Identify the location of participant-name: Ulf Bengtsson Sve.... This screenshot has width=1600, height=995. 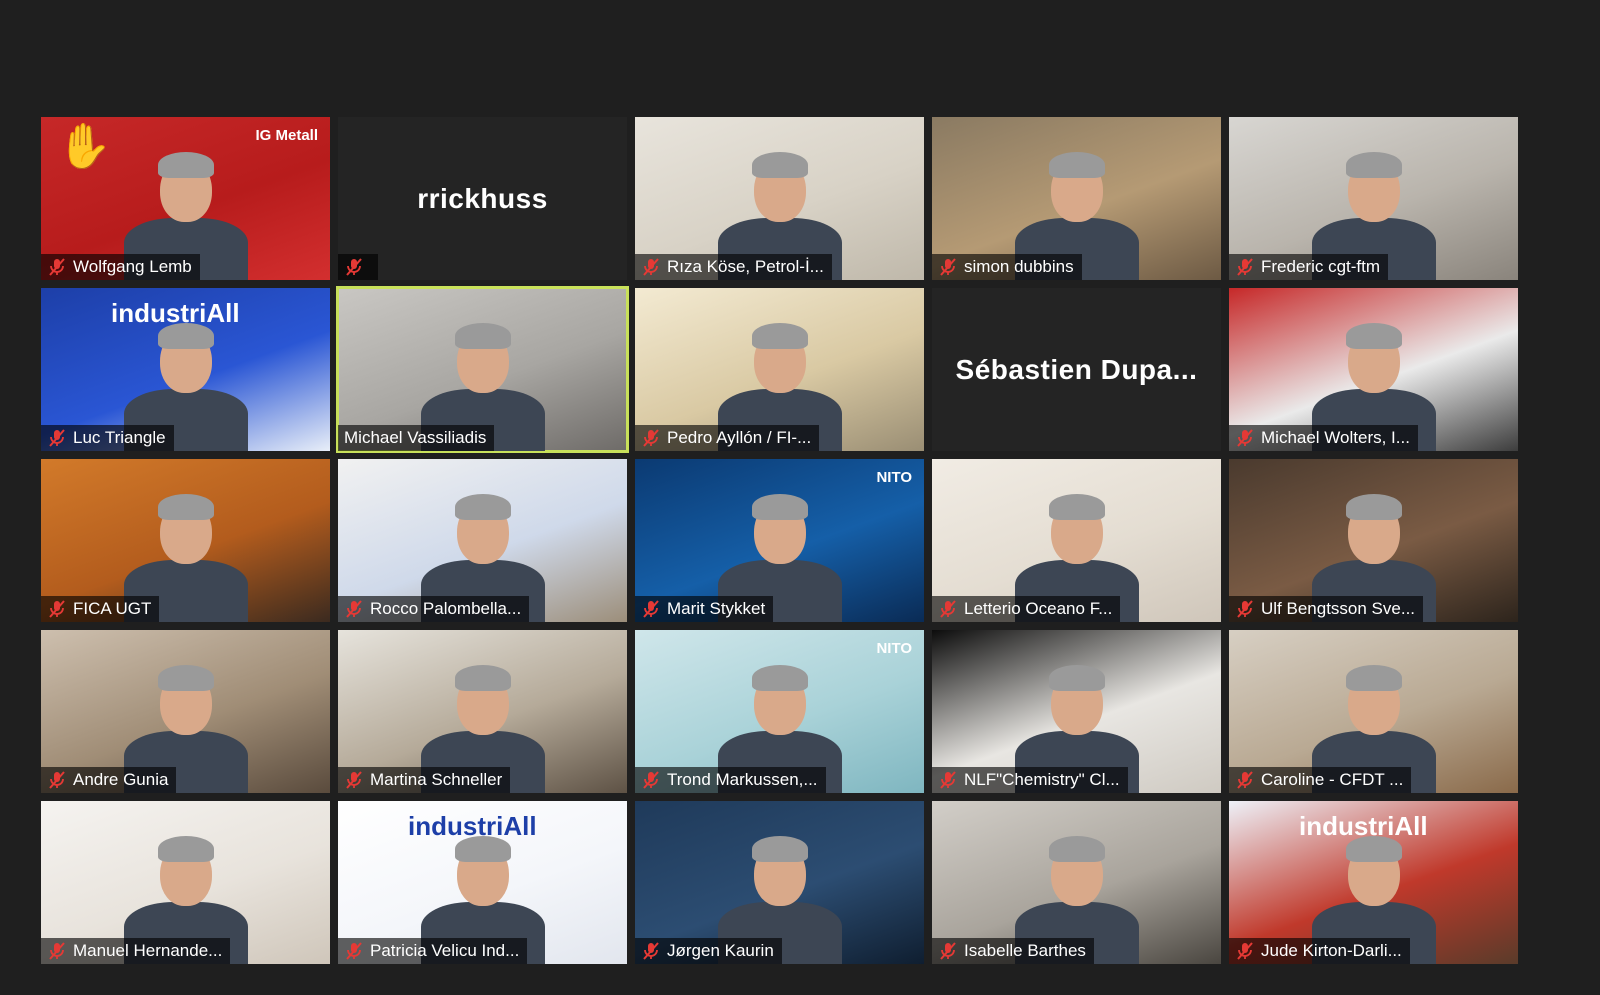
(1338, 608).